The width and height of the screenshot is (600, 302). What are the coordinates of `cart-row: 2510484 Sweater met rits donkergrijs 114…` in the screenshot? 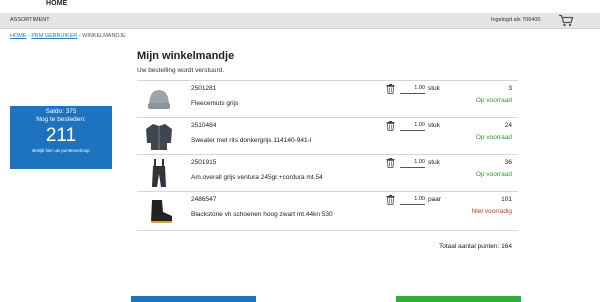 It's located at (327, 136).